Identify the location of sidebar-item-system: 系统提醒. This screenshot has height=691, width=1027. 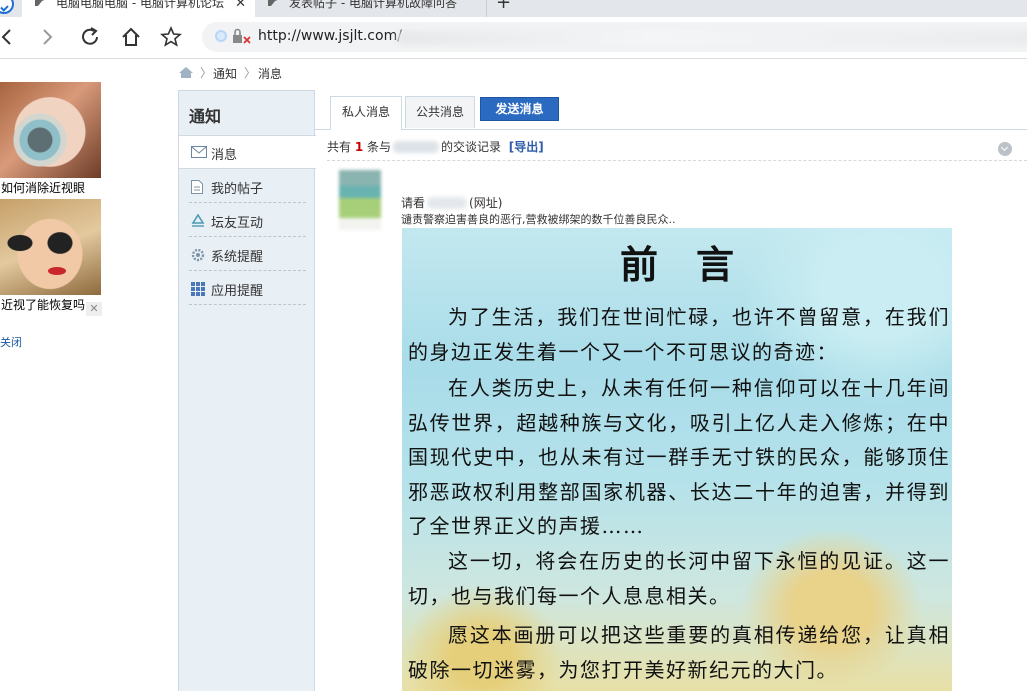
(247, 254).